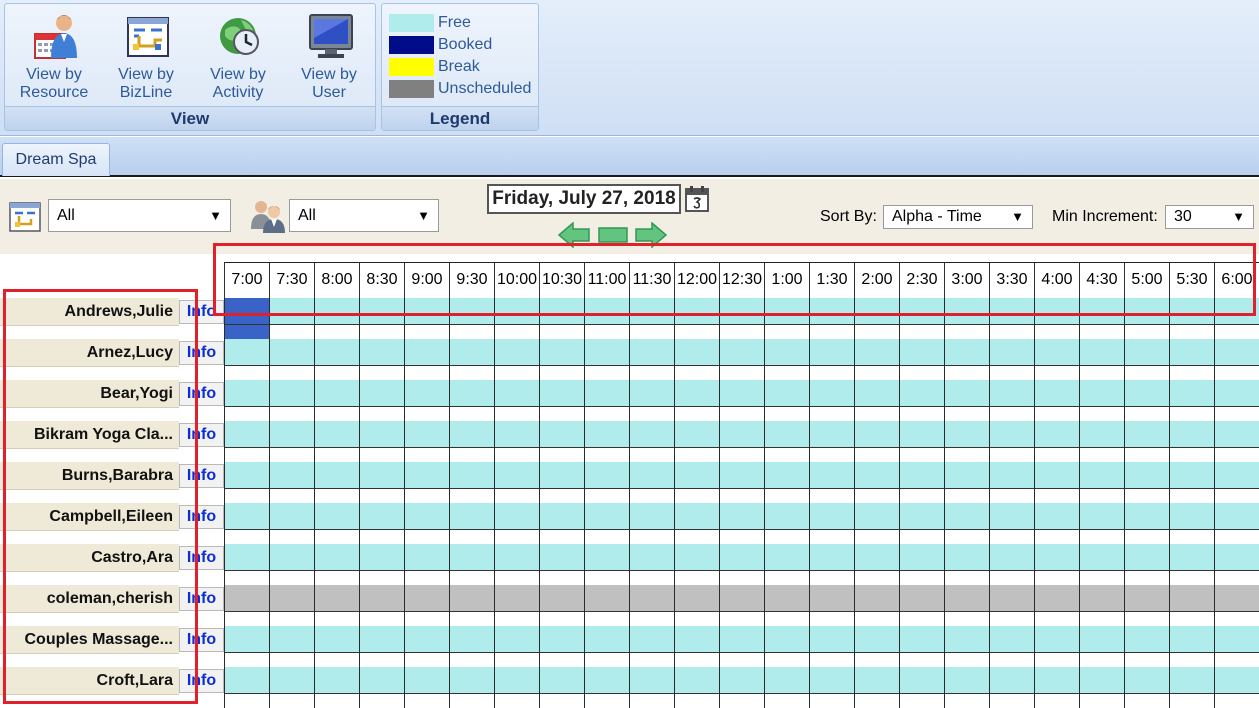  What do you see at coordinates (89, 353) in the screenshot?
I see `resource-name: Arnez,Lucy` at bounding box center [89, 353].